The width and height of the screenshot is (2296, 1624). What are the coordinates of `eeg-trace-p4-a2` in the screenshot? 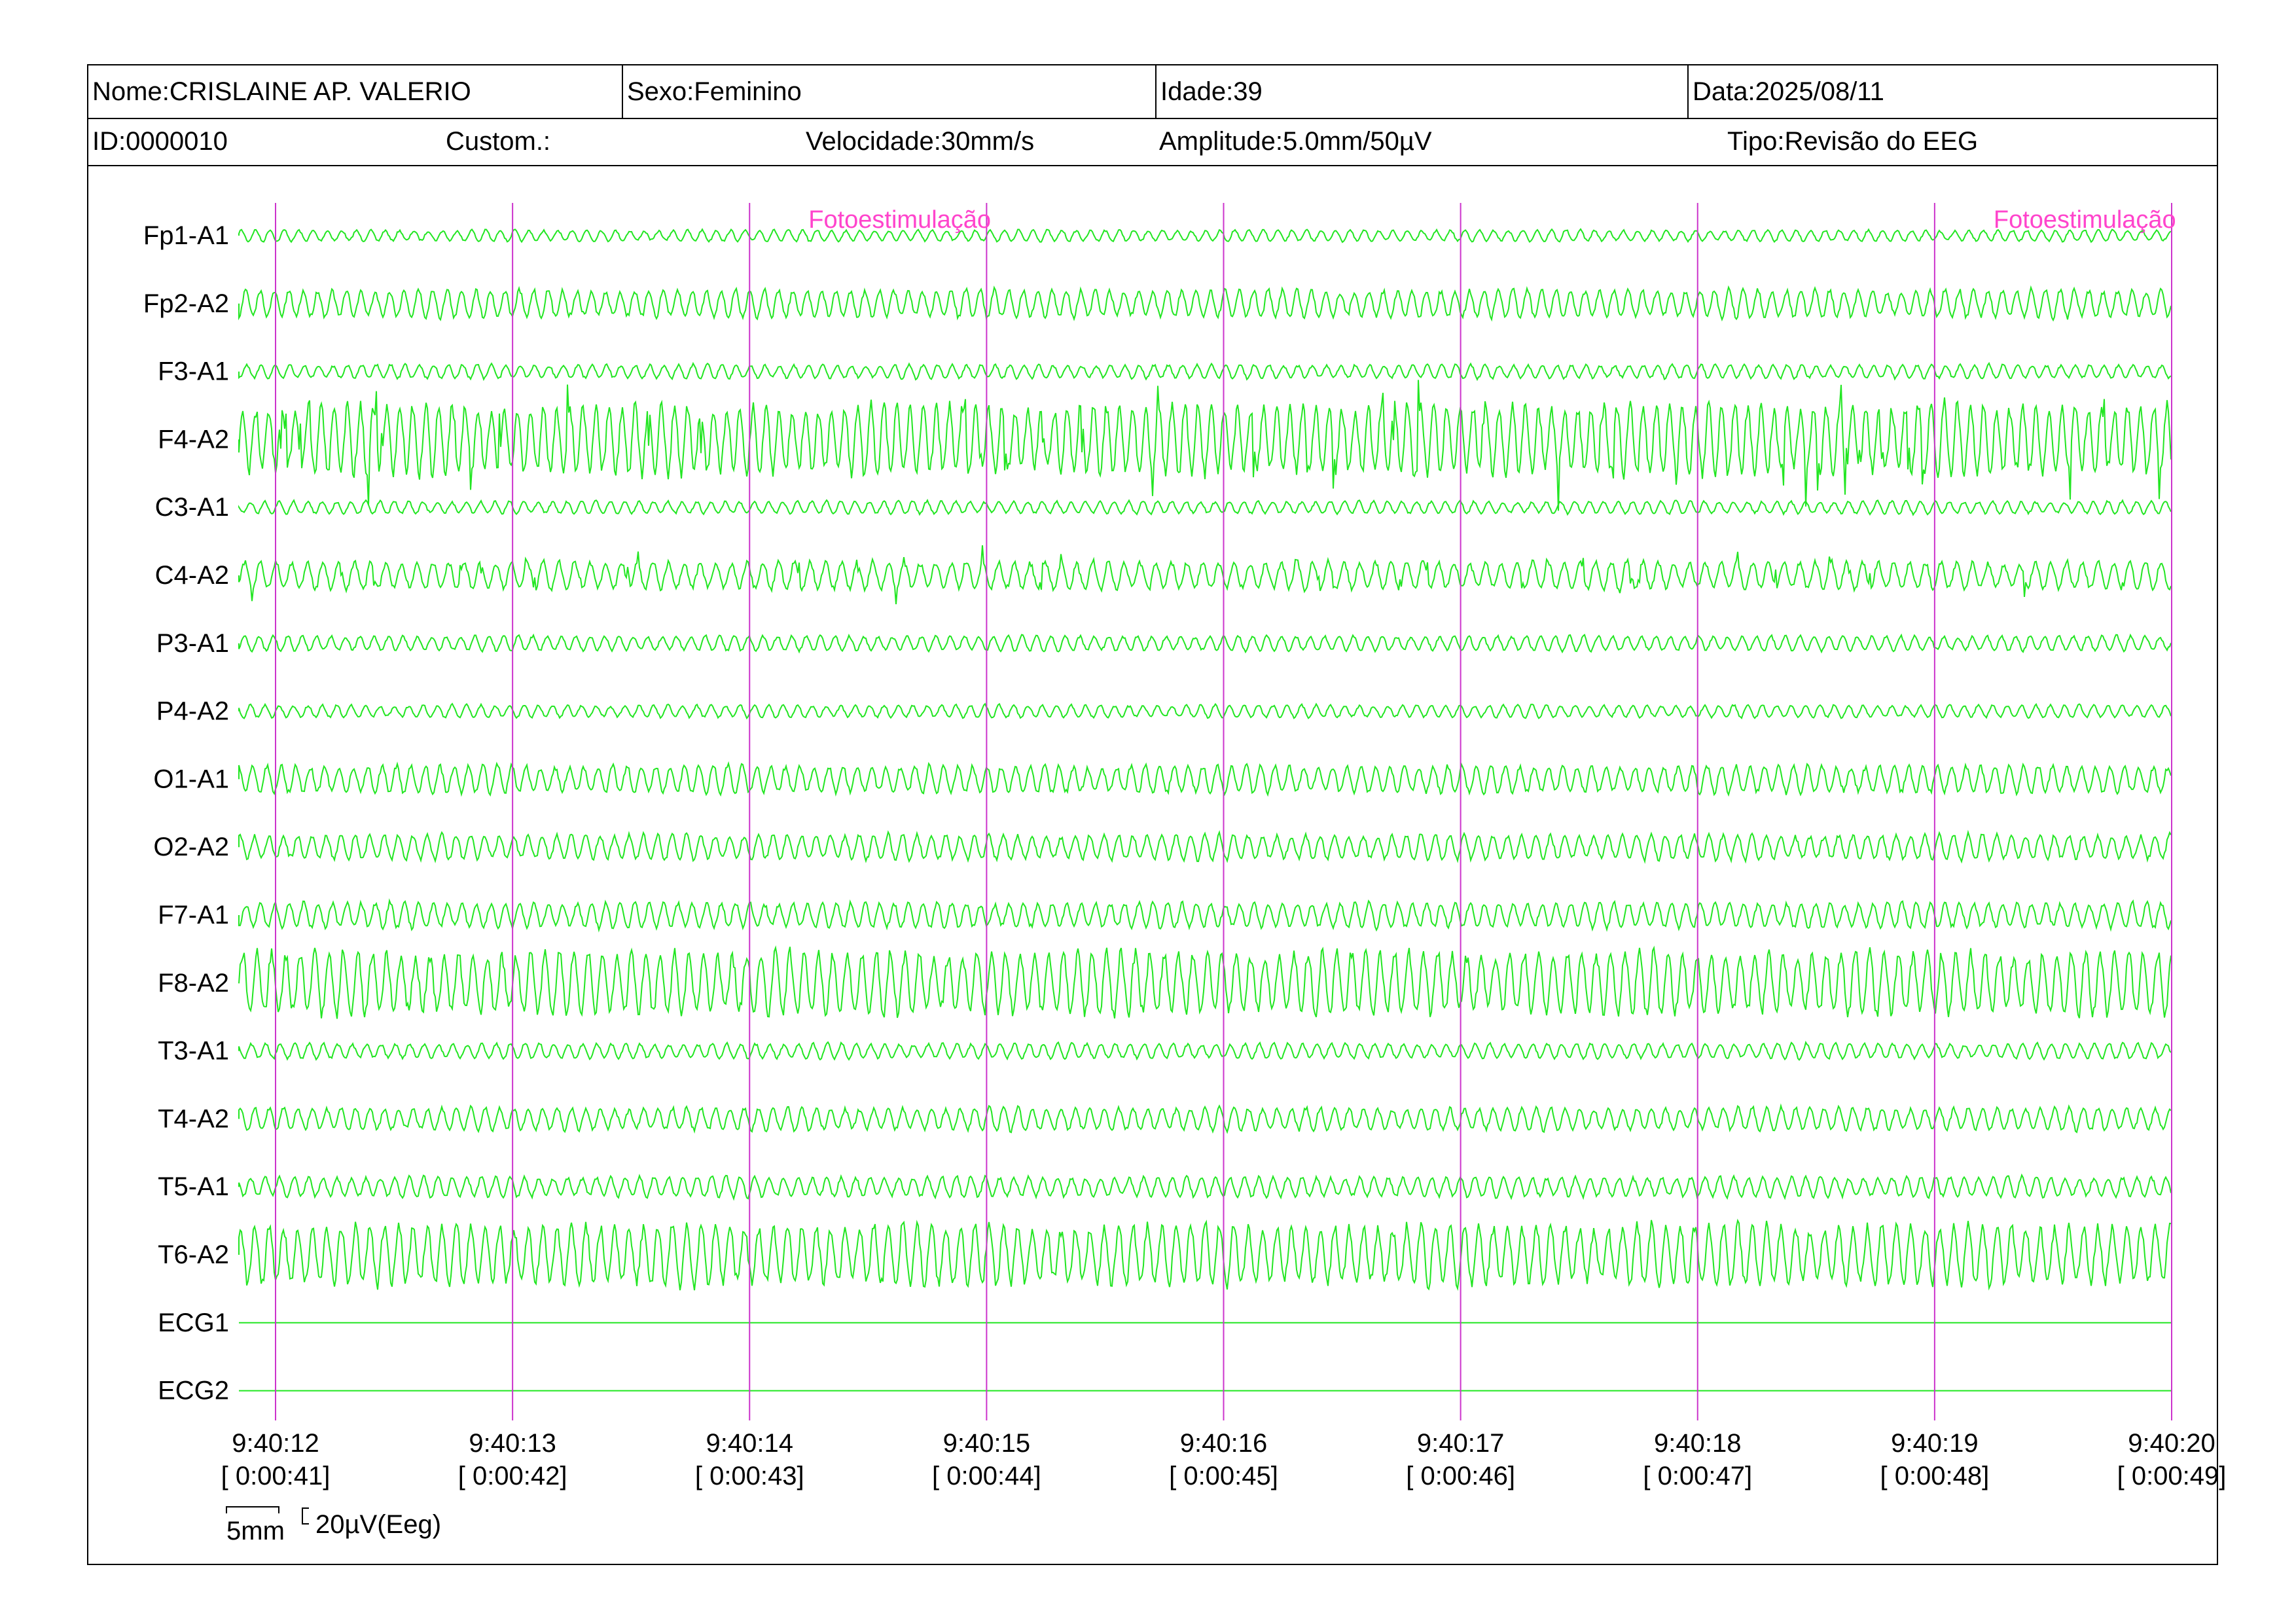 It's located at (1205, 711).